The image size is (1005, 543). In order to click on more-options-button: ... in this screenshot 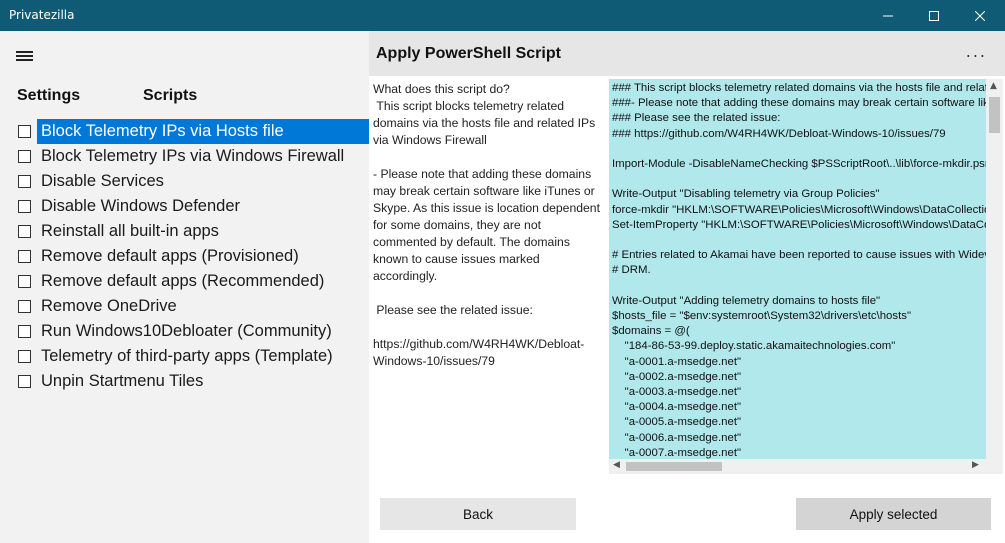, I will do `click(976, 51)`.